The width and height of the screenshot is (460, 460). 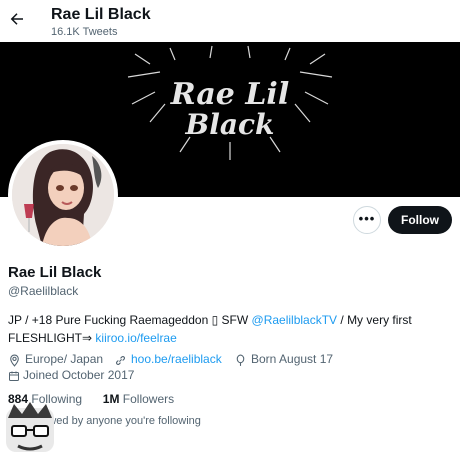 What do you see at coordinates (148, 399) in the screenshot?
I see `followers-label: Followers` at bounding box center [148, 399].